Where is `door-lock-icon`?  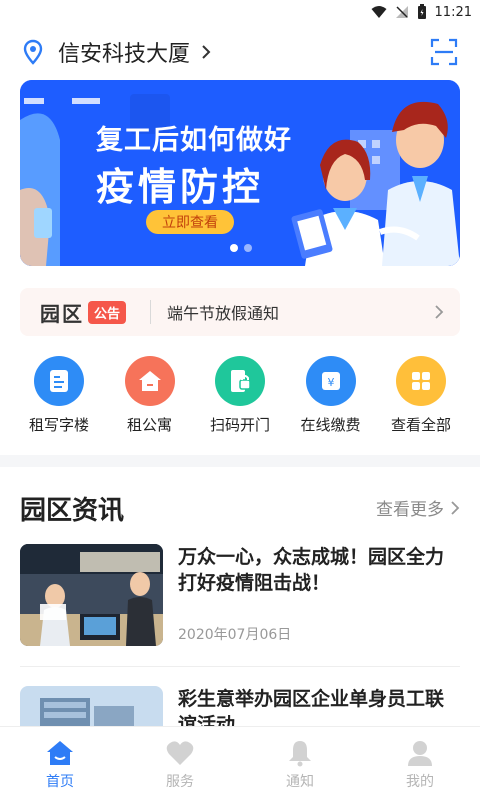 door-lock-icon is located at coordinates (240, 381).